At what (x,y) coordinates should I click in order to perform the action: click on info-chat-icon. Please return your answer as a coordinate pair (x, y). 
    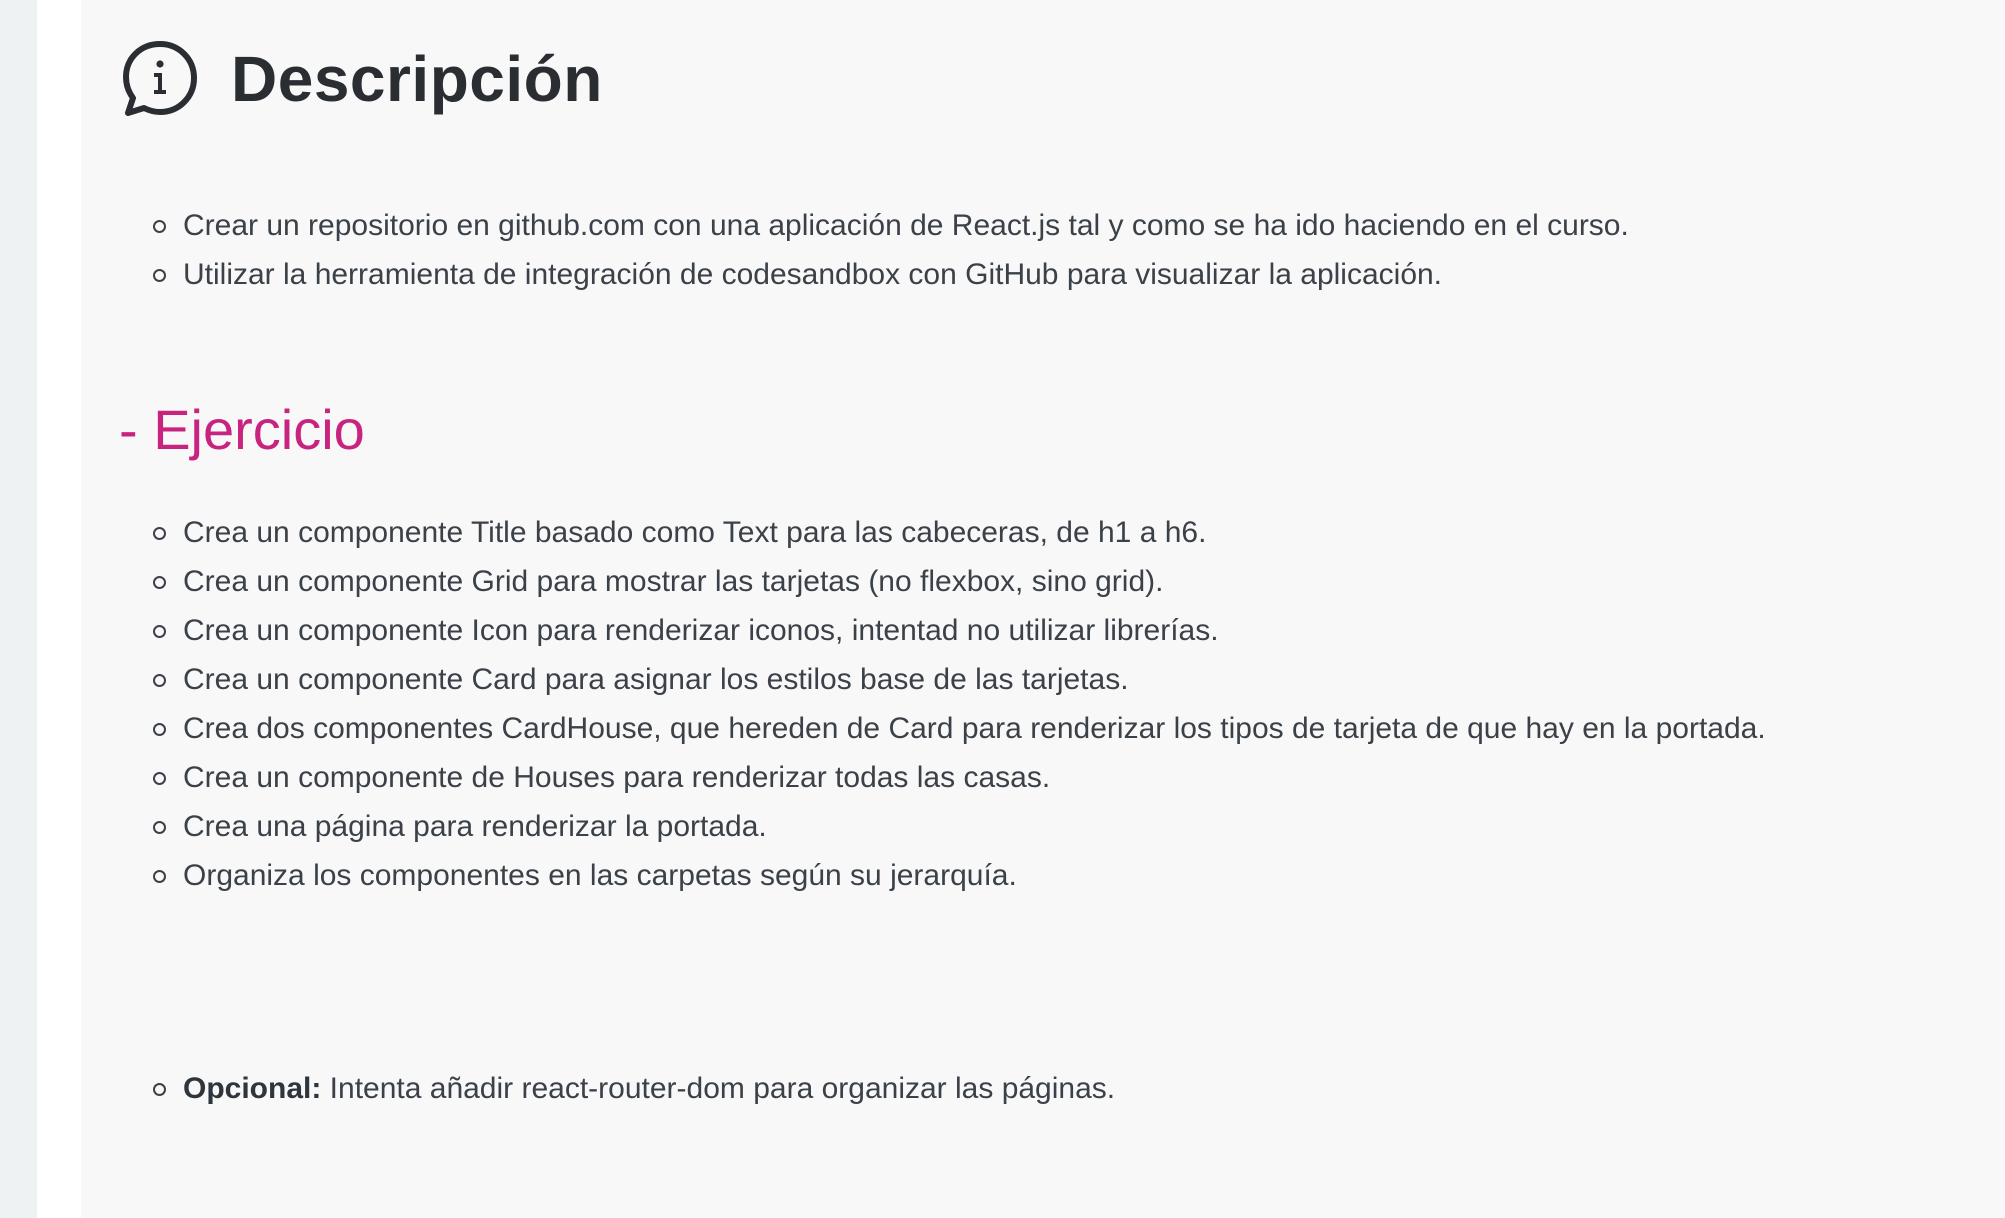
    Looking at the image, I should click on (160, 78).